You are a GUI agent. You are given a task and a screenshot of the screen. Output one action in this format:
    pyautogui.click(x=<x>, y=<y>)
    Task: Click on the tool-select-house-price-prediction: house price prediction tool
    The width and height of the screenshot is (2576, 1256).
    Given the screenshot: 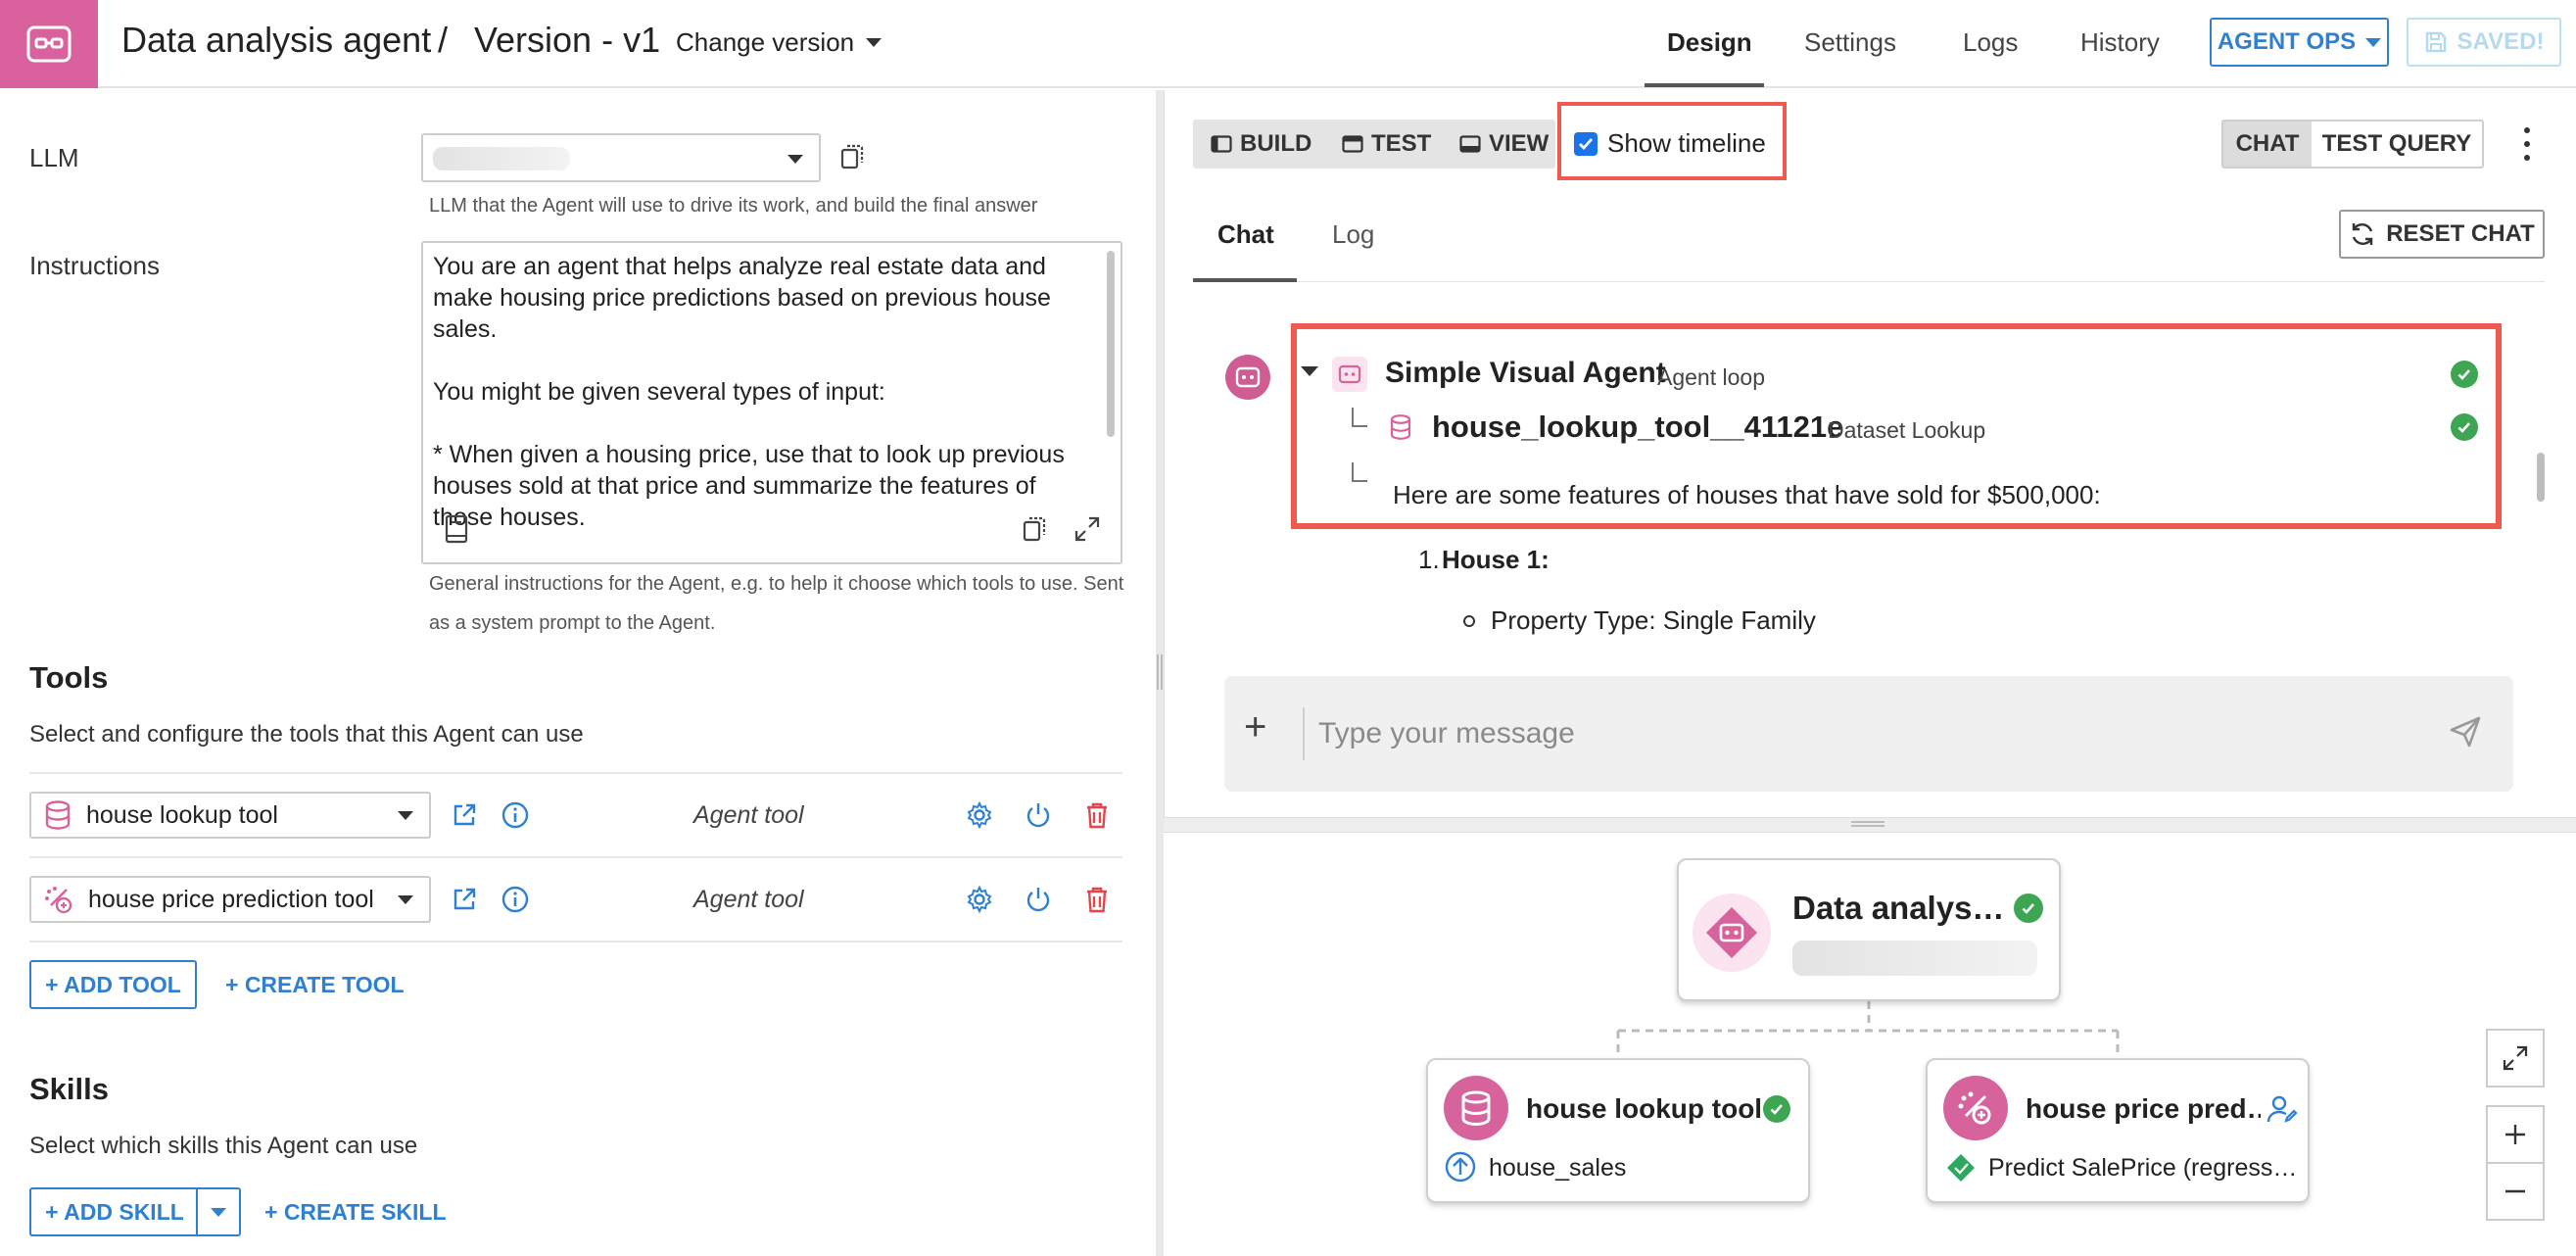 What is the action you would take?
    pyautogui.click(x=230, y=900)
    